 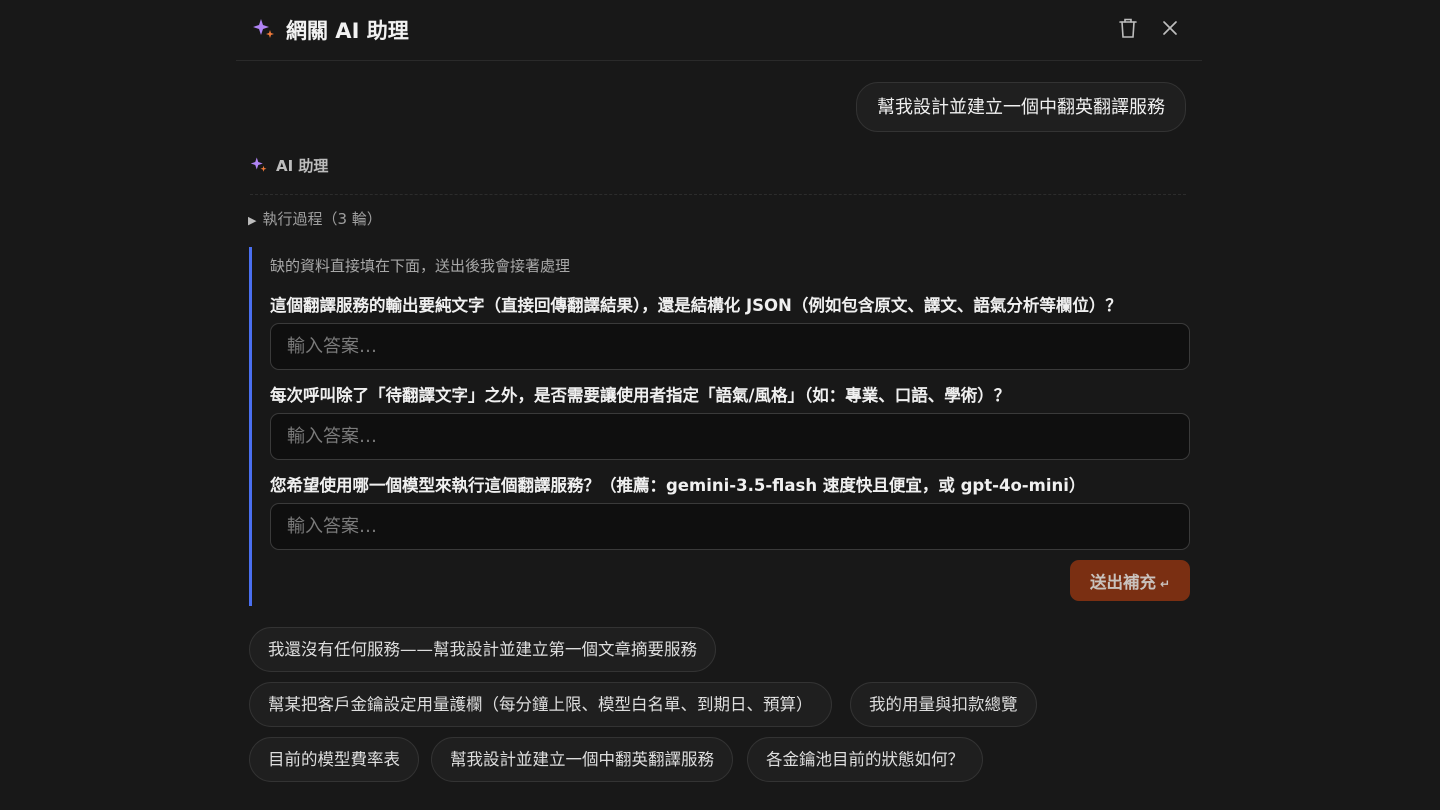 I want to click on panel-header: 網關 AI 助理, so click(x=719, y=30).